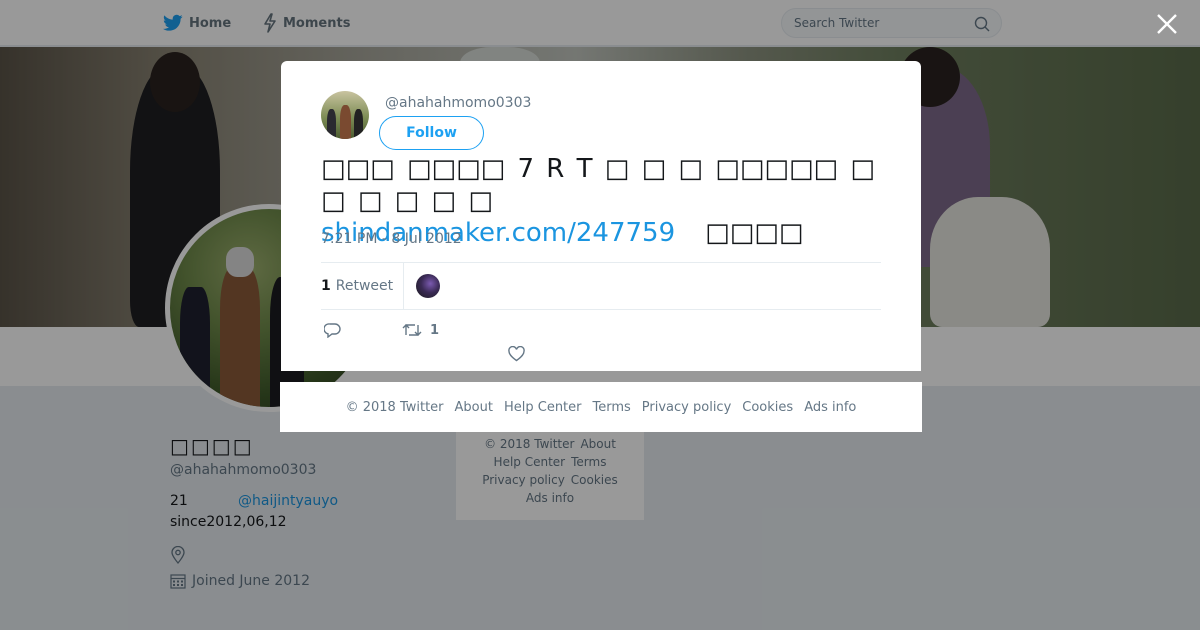 This screenshot has width=1200, height=630. I want to click on footer-privacy-policy: Privacy policy, so click(686, 407).